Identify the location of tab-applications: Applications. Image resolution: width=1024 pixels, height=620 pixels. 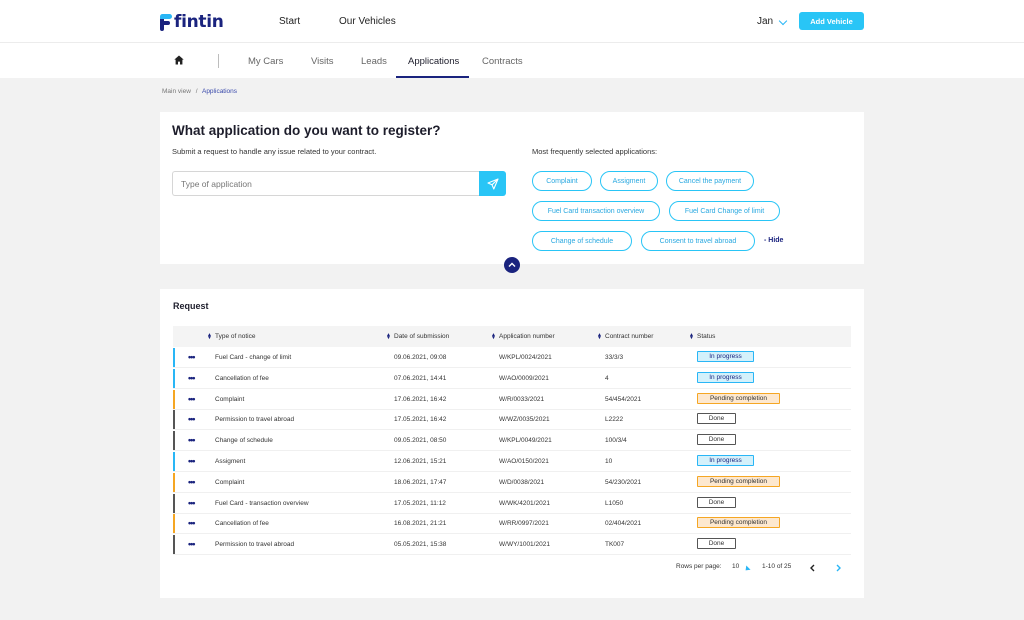
(433, 61).